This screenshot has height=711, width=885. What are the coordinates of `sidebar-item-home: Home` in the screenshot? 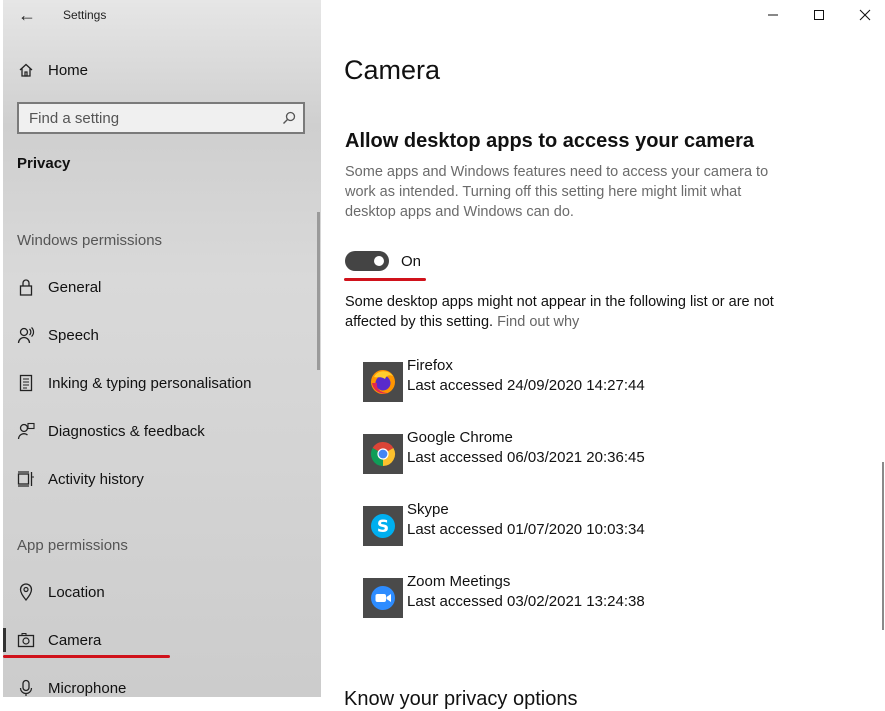 It's located at (162, 70).